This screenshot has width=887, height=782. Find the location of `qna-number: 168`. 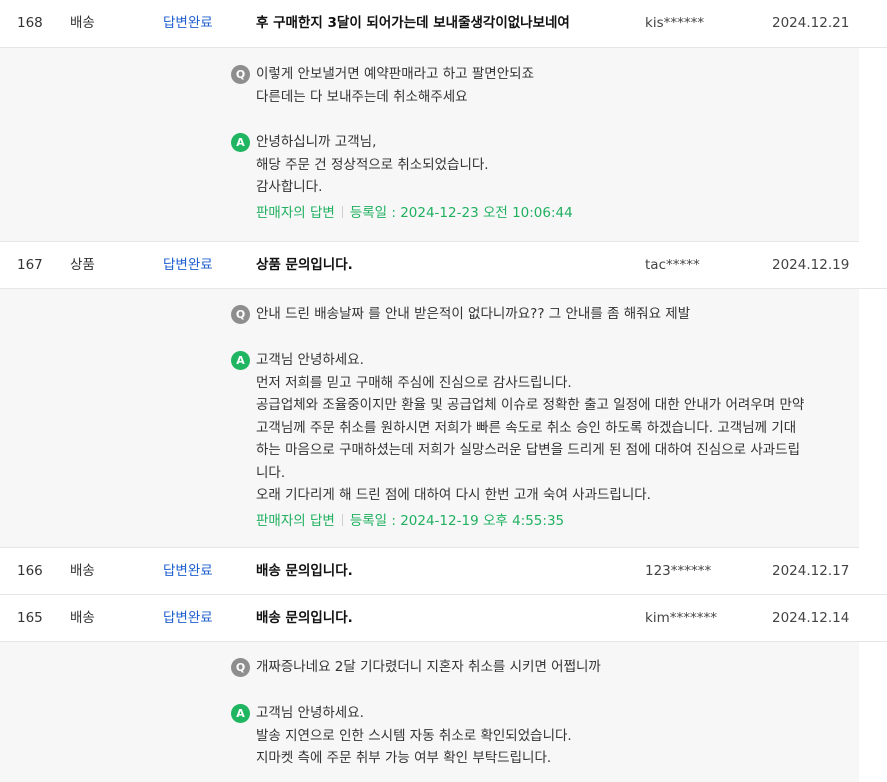

qna-number: 168 is located at coordinates (30, 23).